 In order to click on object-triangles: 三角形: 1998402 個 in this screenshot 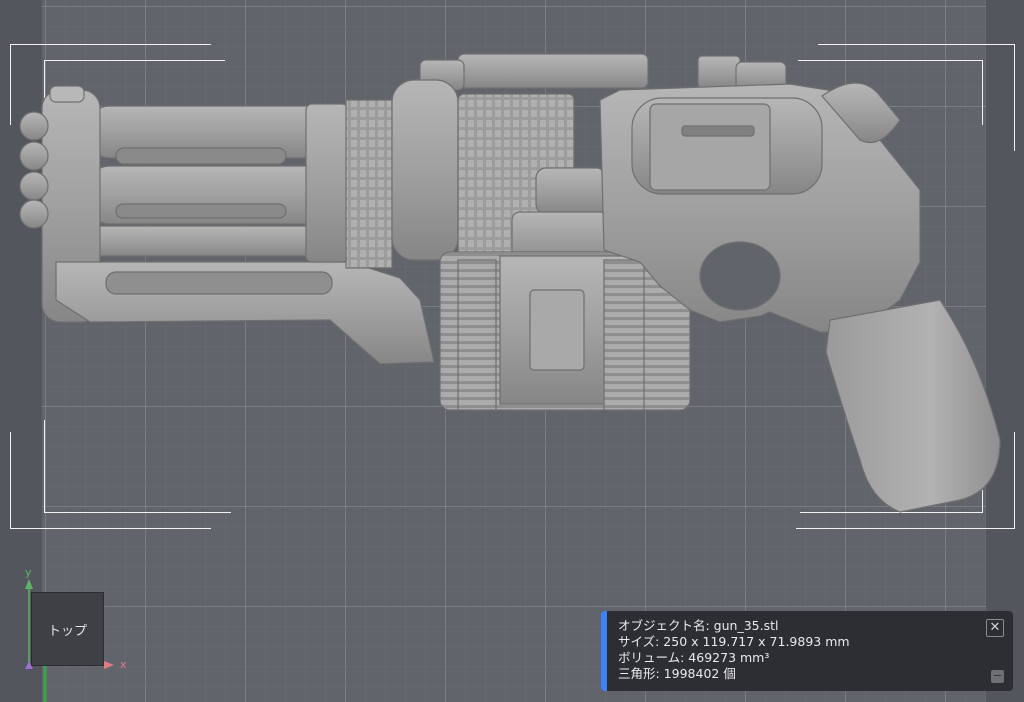, I will do `click(677, 673)`.